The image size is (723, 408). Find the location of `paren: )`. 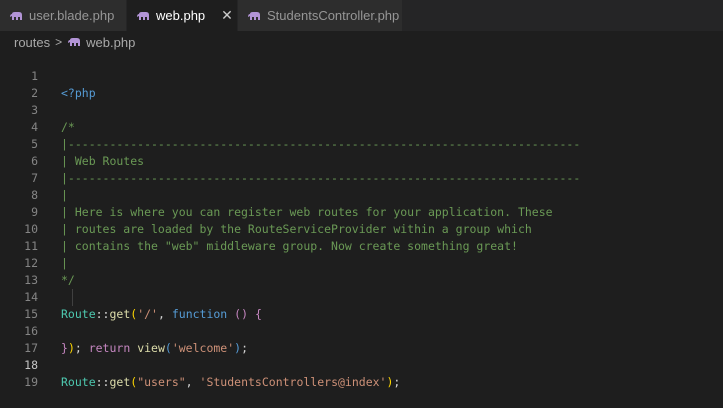

paren: ) is located at coordinates (390, 382).